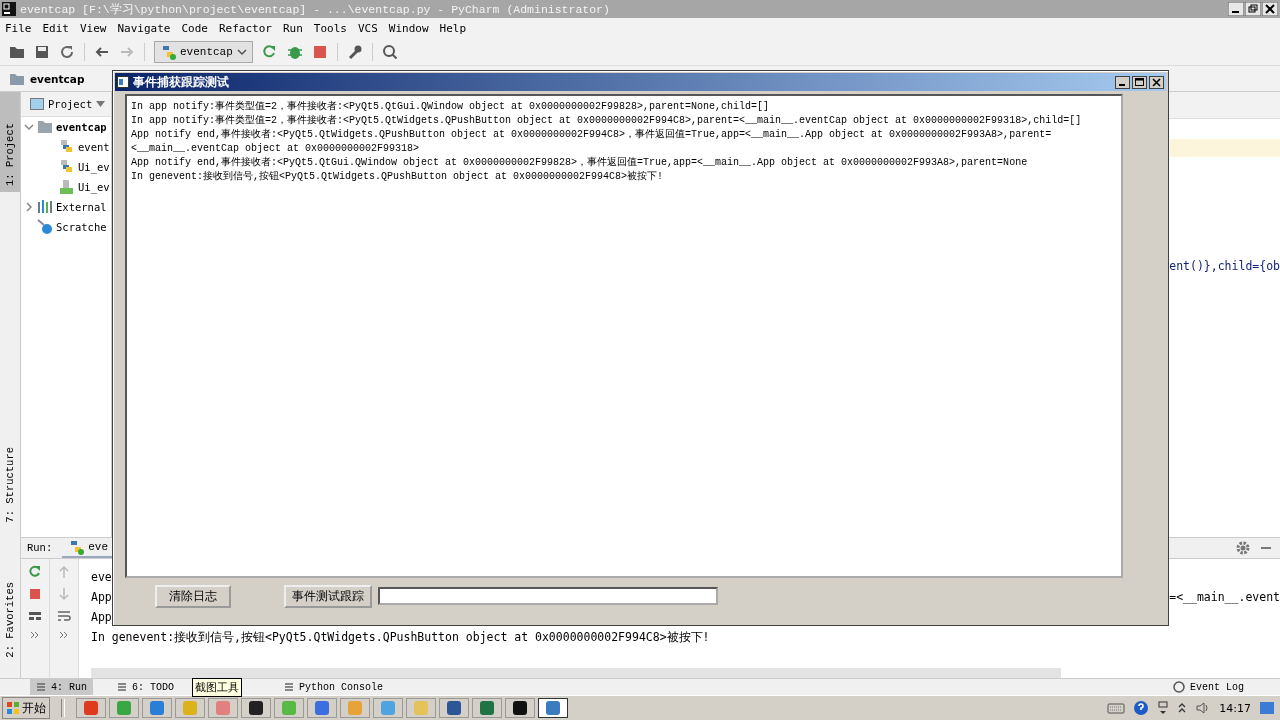 The height and width of the screenshot is (720, 1280). I want to click on app-logo-icon, so click(9, 9).